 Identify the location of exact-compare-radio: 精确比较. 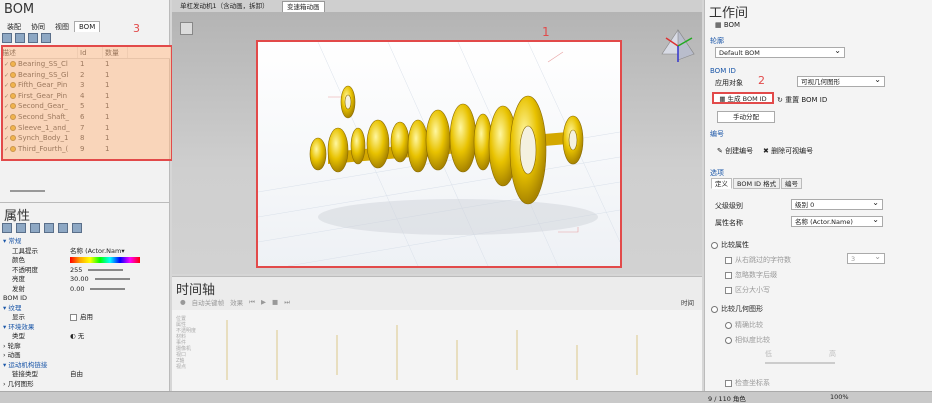
(744, 325).